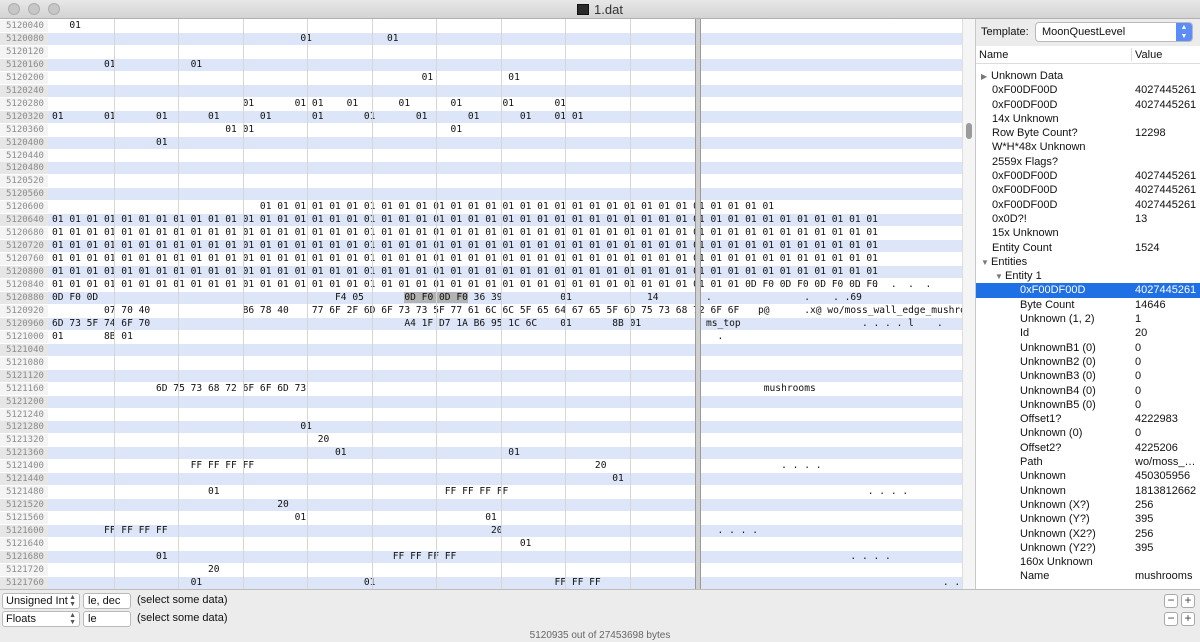 The height and width of the screenshot is (642, 1200). What do you see at coordinates (1088, 491) in the screenshot?
I see `template-row: Unknown 1813812662` at bounding box center [1088, 491].